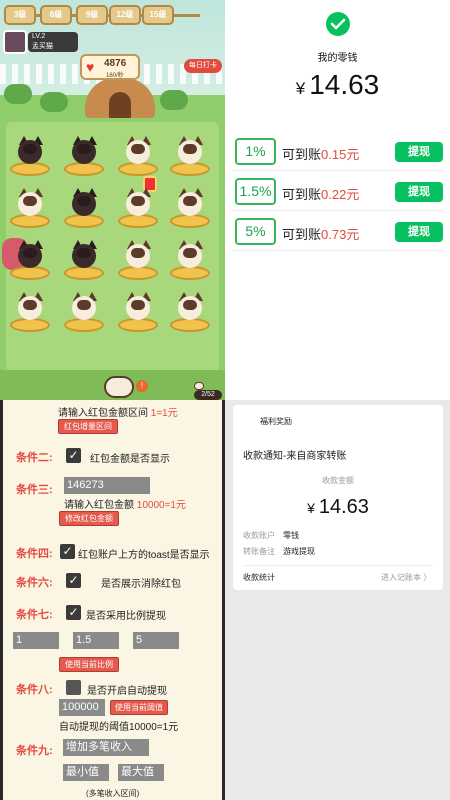 Image resolution: width=450 pixels, height=800 pixels. Describe the element at coordinates (130, 459) in the screenshot. I see `condition-2-text: 红包金额是否显示` at that location.